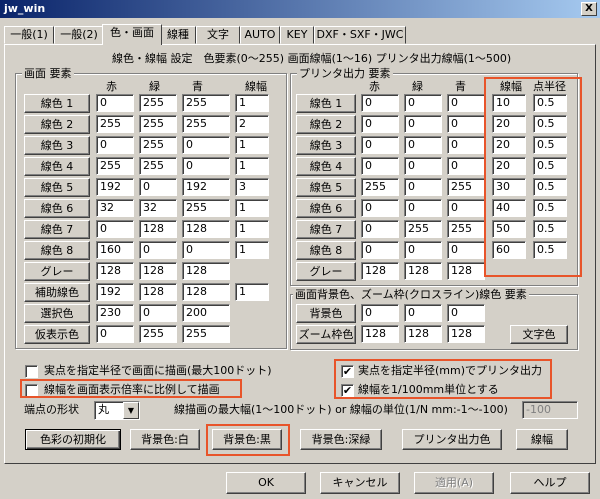 The height and width of the screenshot is (499, 600). What do you see at coordinates (115, 313) in the screenshot?
I see `screen-r-input-10: 230` at bounding box center [115, 313].